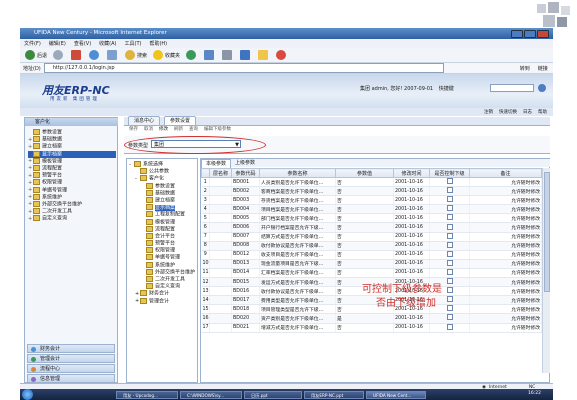 This screenshot has height=400, width=577. Describe the element at coordinates (72, 211) in the screenshot. I see `sidebar-item: + 二次开发工具` at that location.